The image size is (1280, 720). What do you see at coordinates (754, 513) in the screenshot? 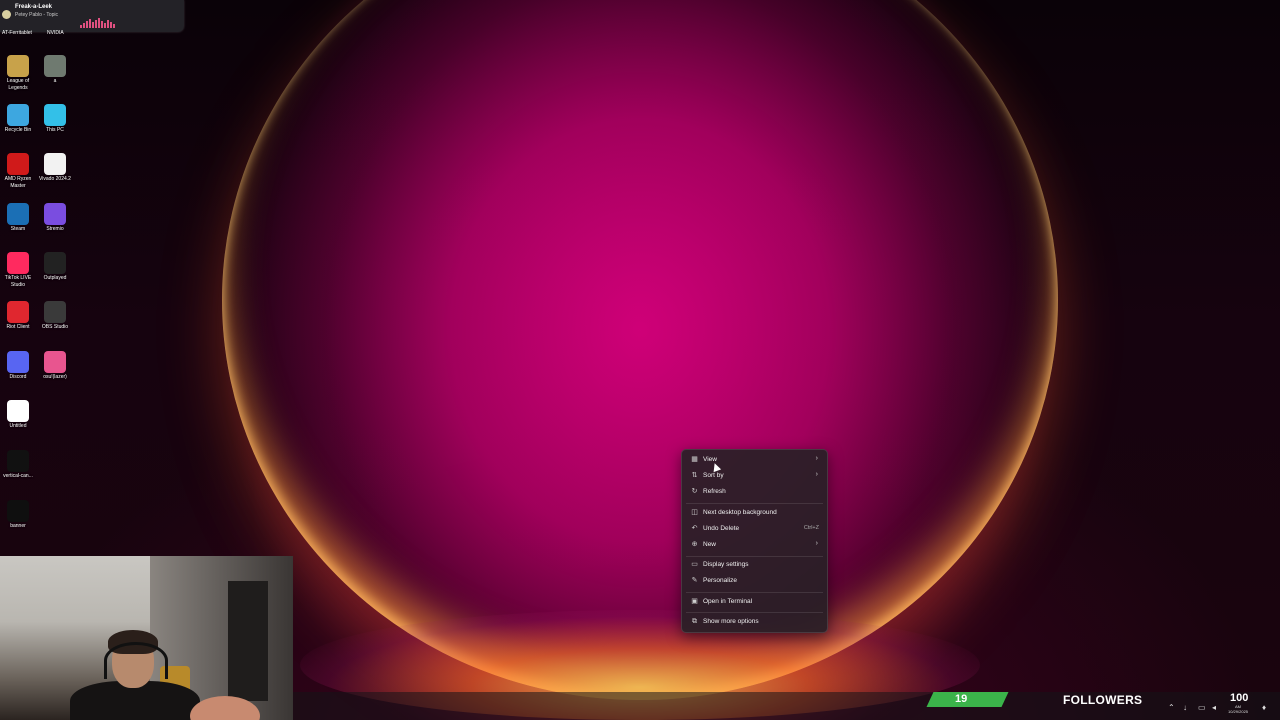
I see `menu-item-next-background: ◫ Next desktop background` at bounding box center [754, 513].